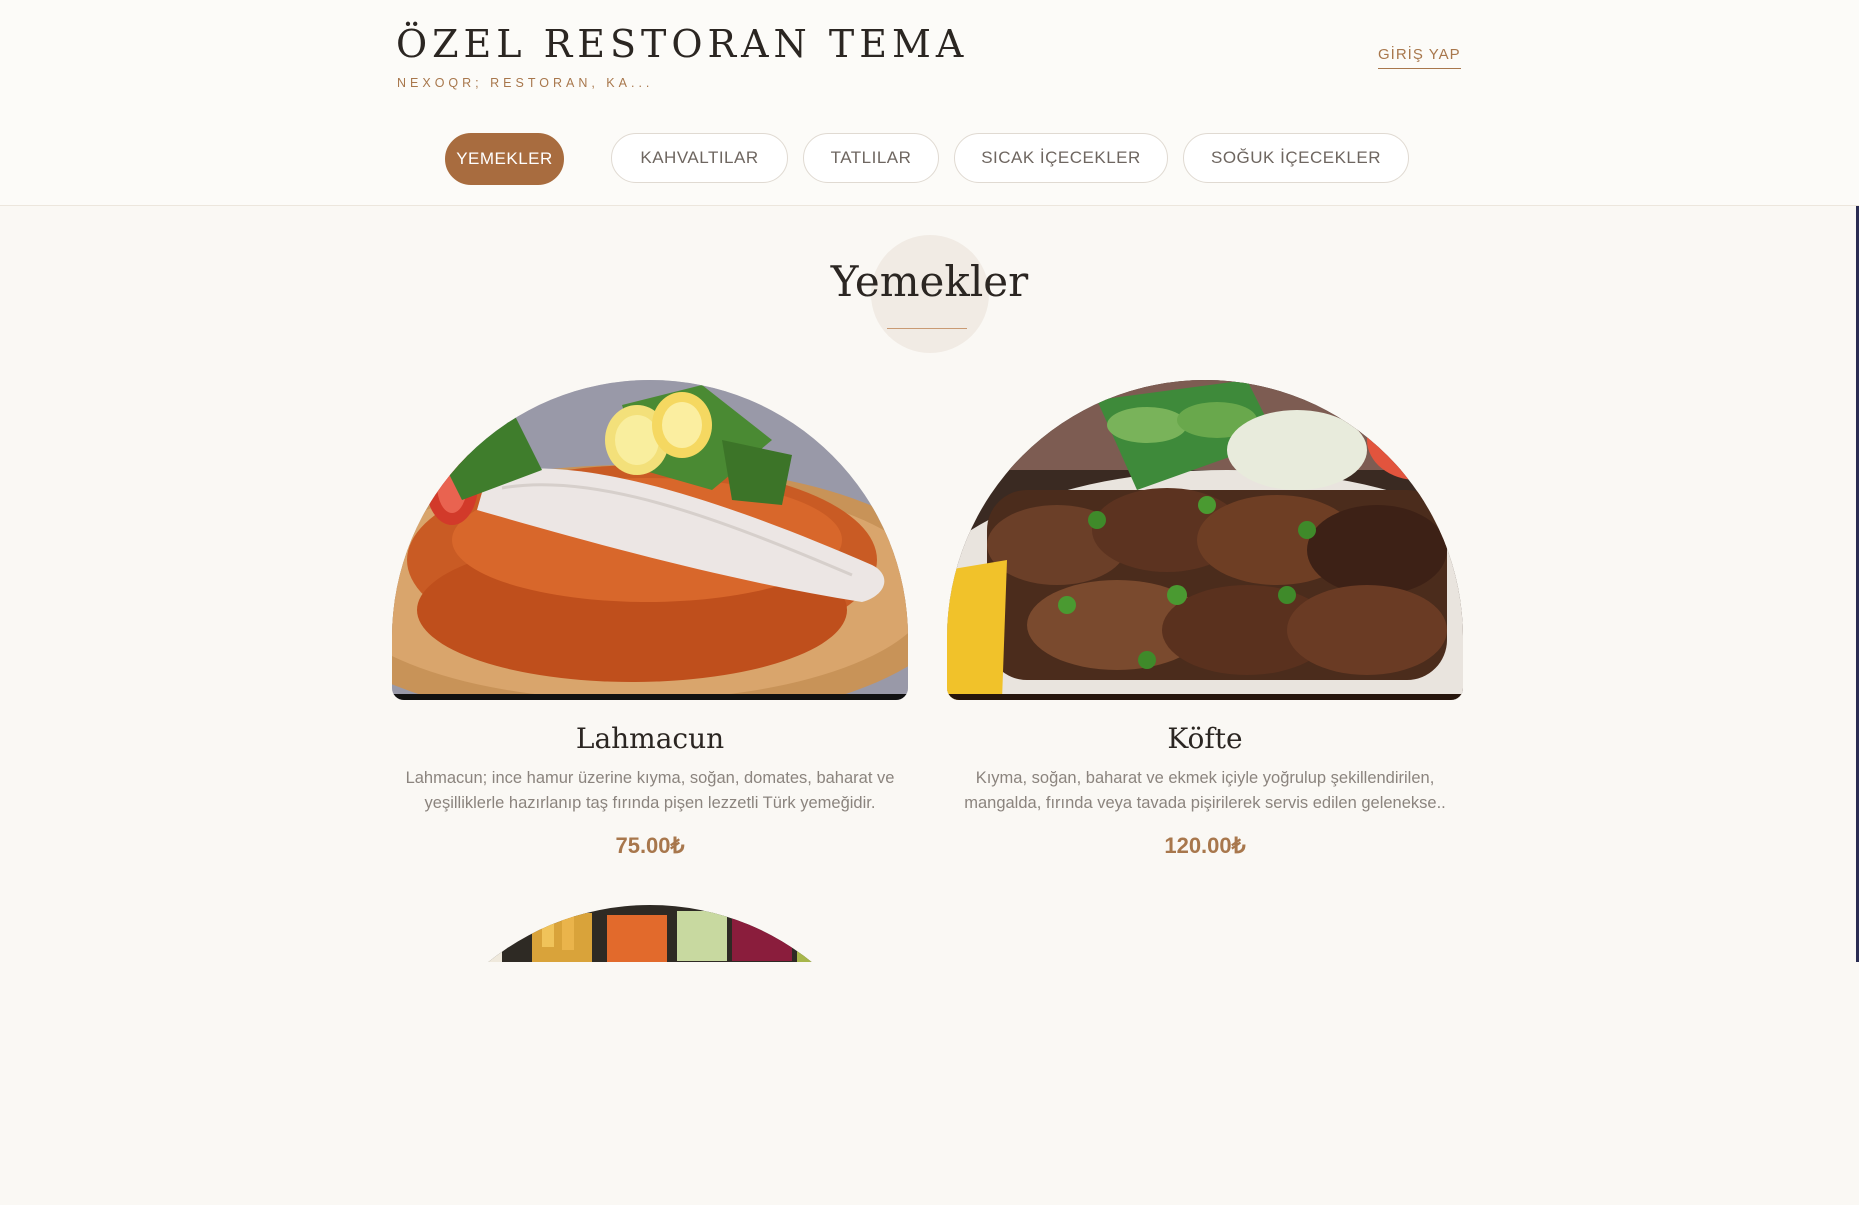 This screenshot has height=1205, width=1859. What do you see at coordinates (504, 159) in the screenshot?
I see `tab-yemekler: YEMEKLER` at bounding box center [504, 159].